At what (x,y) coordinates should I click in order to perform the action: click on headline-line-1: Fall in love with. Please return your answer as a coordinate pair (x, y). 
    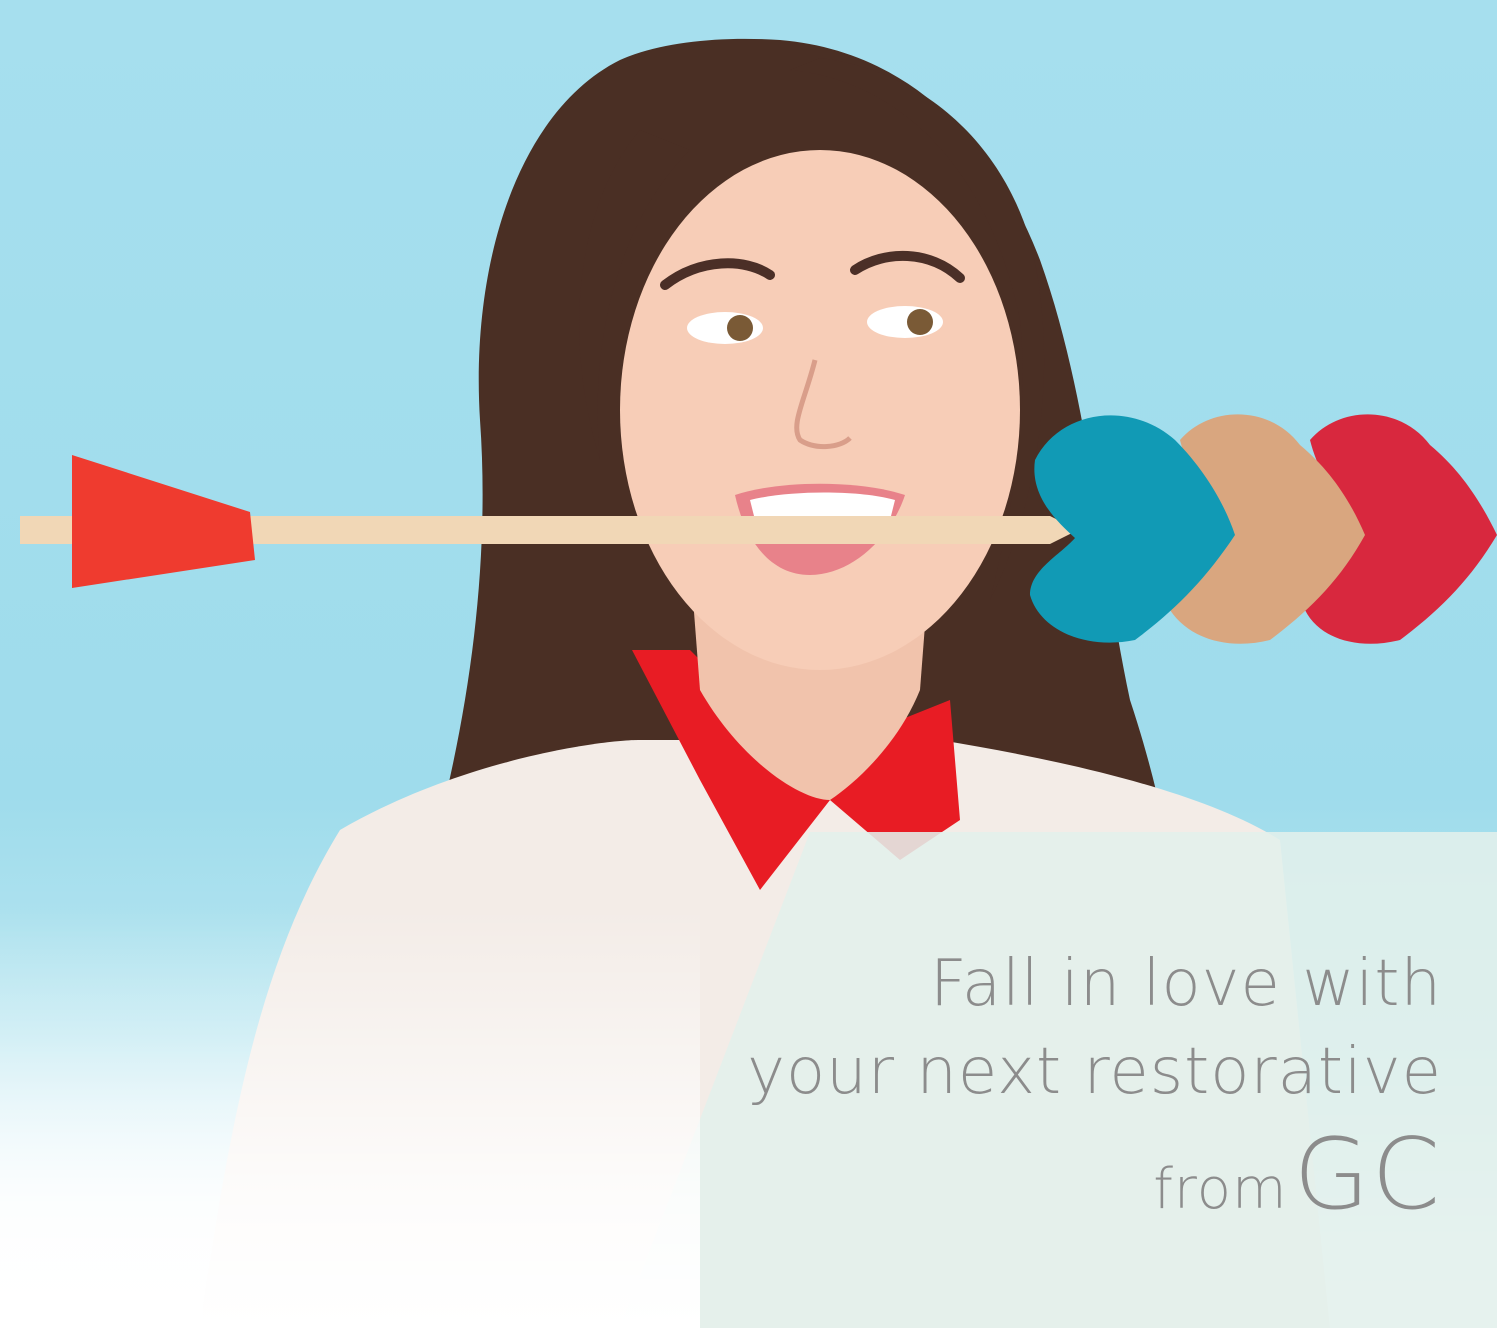
    Looking at the image, I should click on (1185, 984).